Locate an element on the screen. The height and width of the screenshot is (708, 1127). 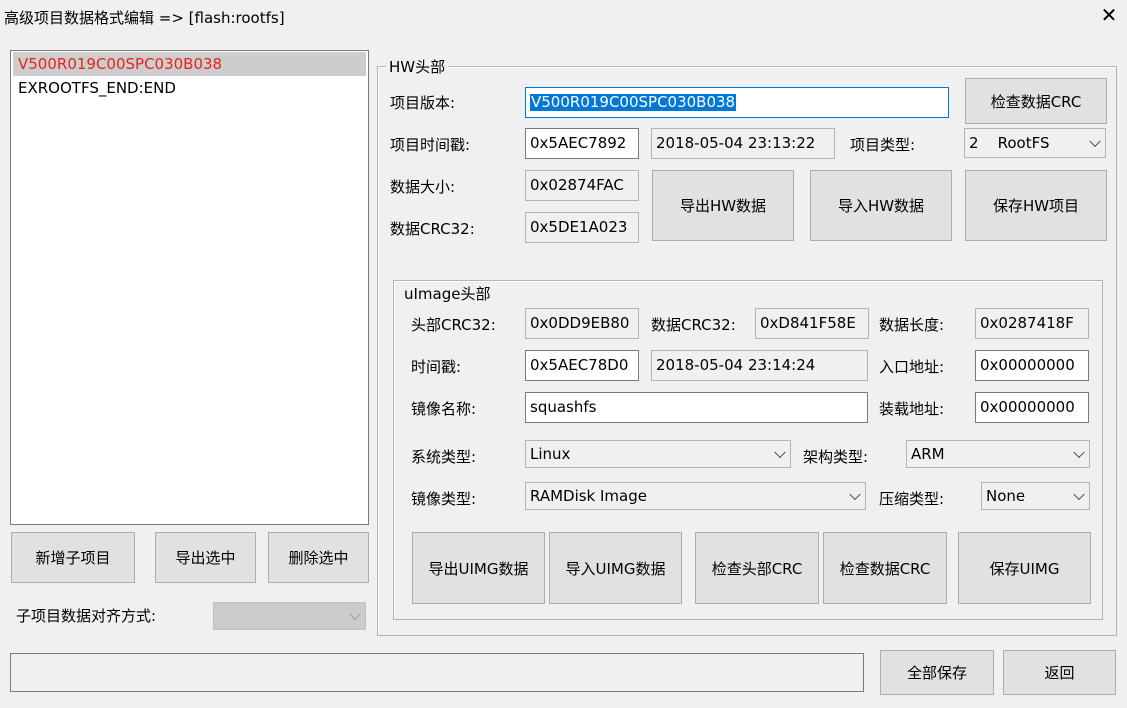
compression-type-value: None is located at coordinates (1006, 496).